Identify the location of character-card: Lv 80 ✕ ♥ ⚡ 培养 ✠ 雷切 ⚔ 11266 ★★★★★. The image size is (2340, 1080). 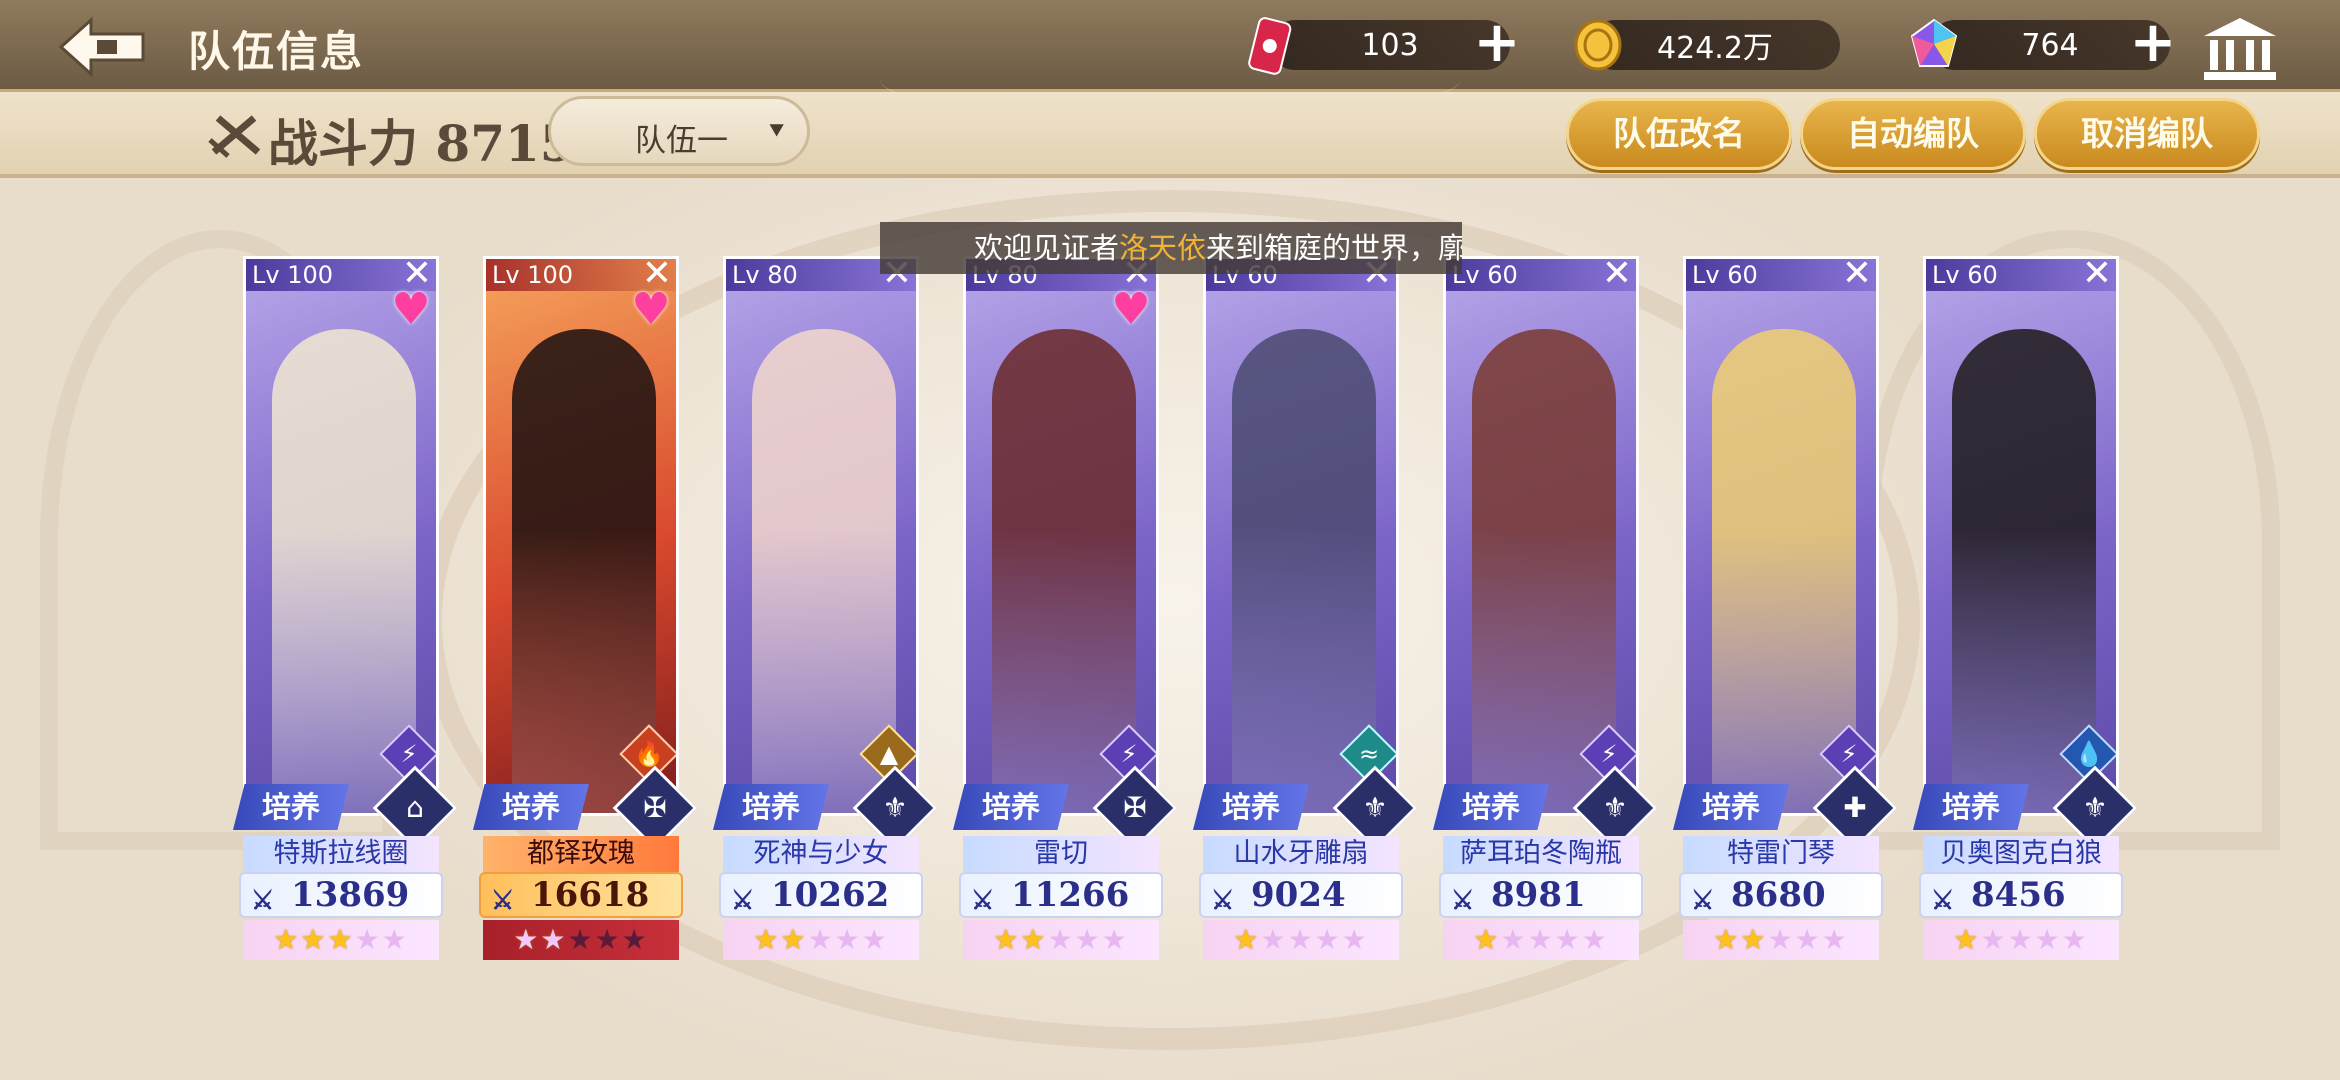
(1065, 612).